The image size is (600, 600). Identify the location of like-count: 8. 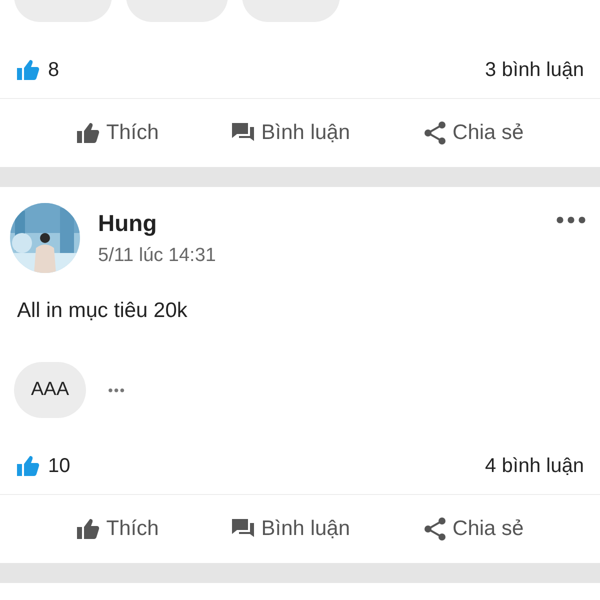
(54, 70).